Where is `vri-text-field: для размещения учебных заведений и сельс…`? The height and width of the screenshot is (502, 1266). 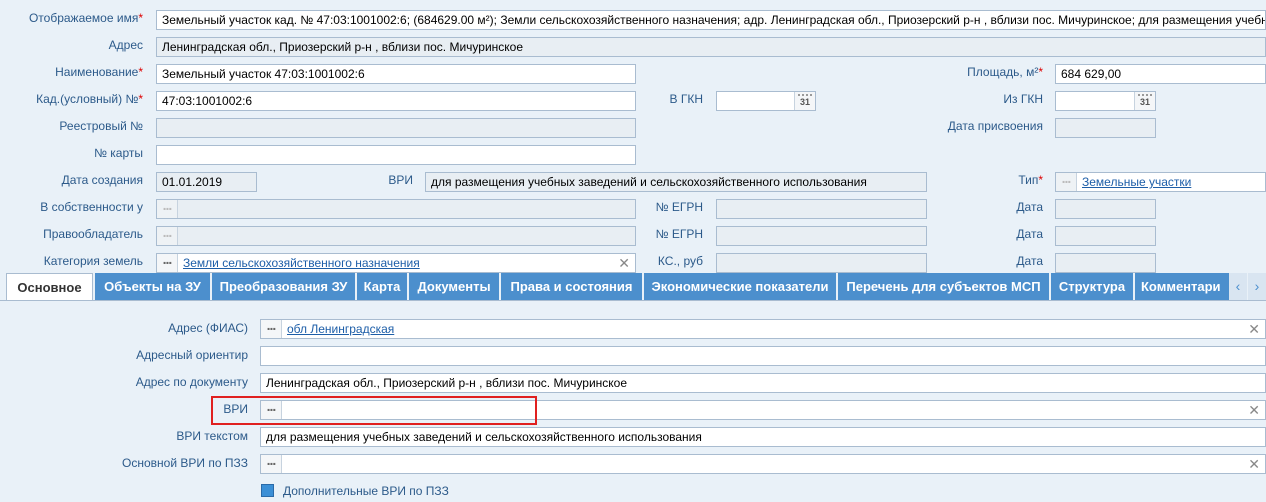
vri-text-field: для размещения учебных заведений и сельс… is located at coordinates (763, 437).